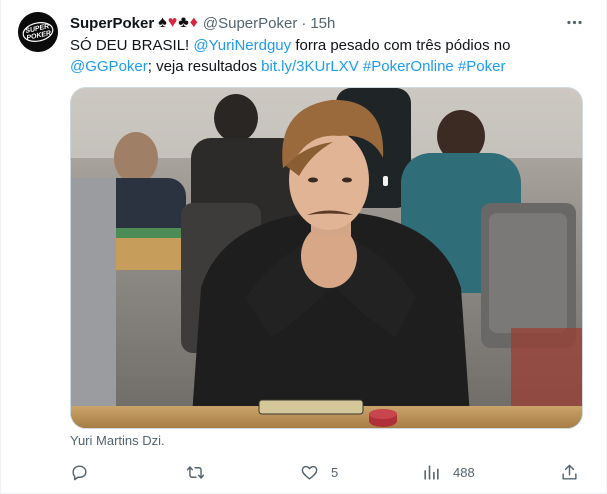  I want to click on diamond-icon: ♦, so click(194, 22).